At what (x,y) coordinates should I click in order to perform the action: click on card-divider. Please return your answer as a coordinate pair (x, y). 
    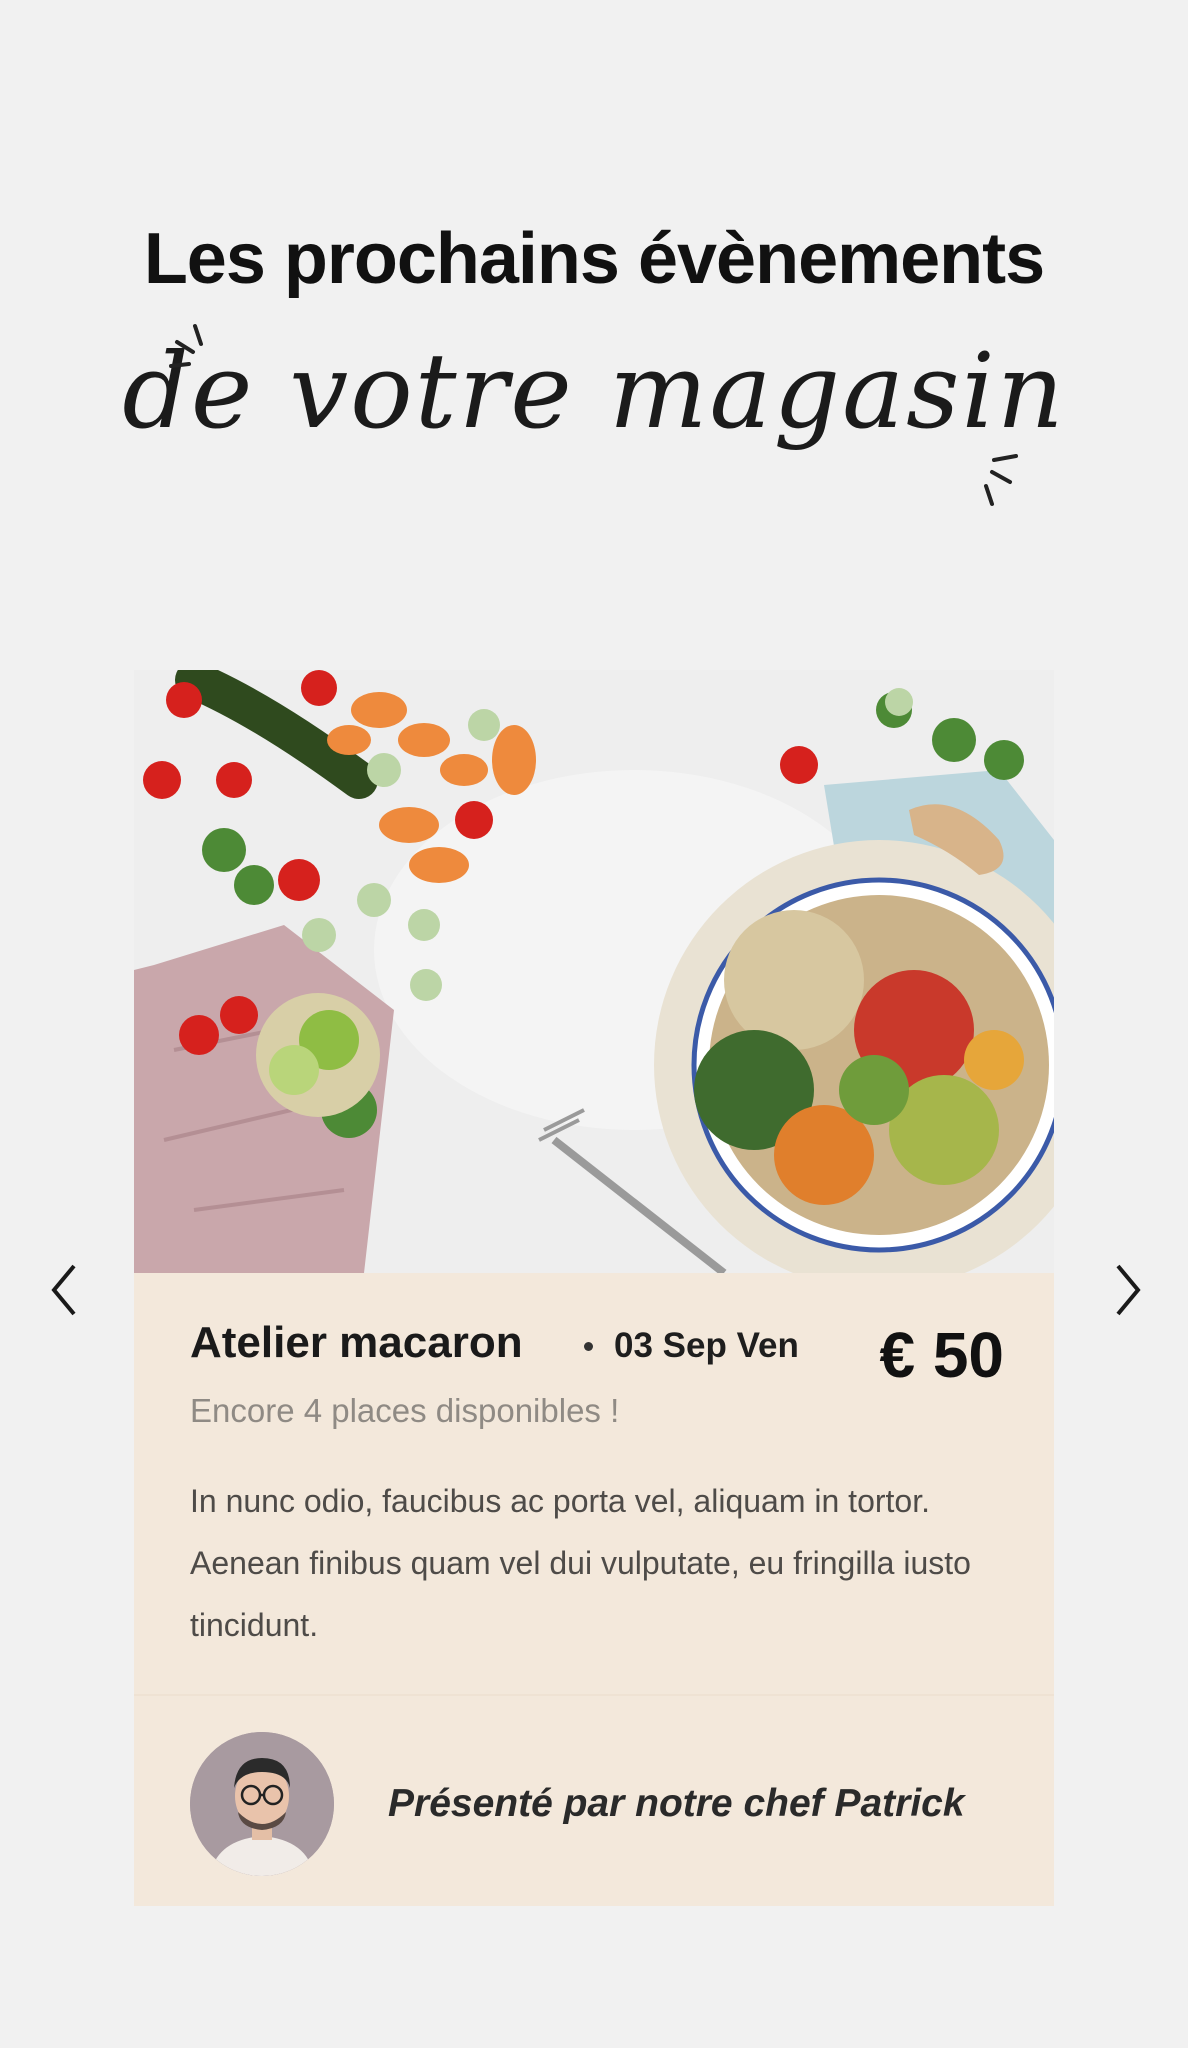
    Looking at the image, I should click on (594, 1695).